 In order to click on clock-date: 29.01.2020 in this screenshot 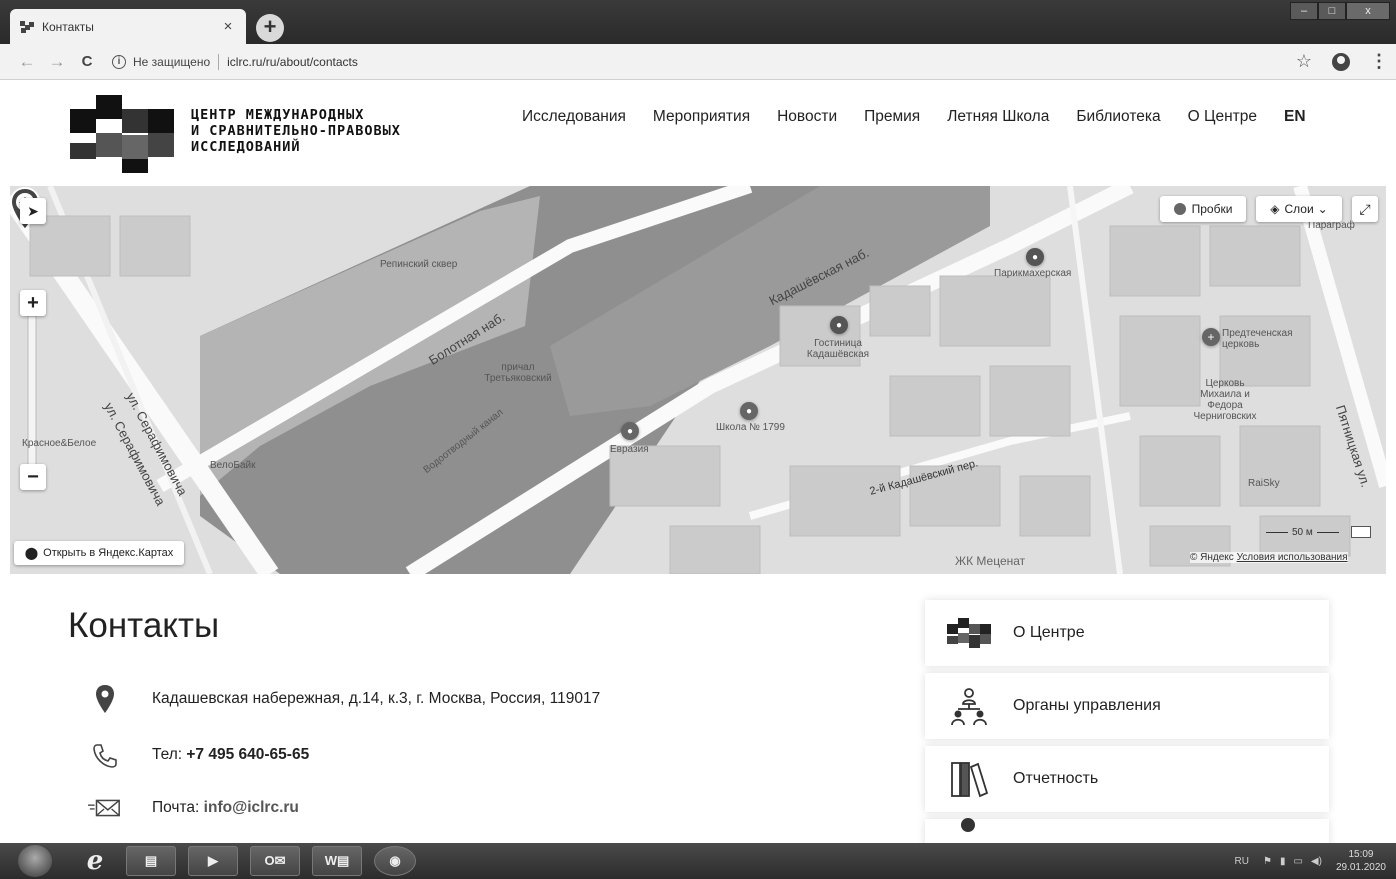, I will do `click(1360, 867)`.